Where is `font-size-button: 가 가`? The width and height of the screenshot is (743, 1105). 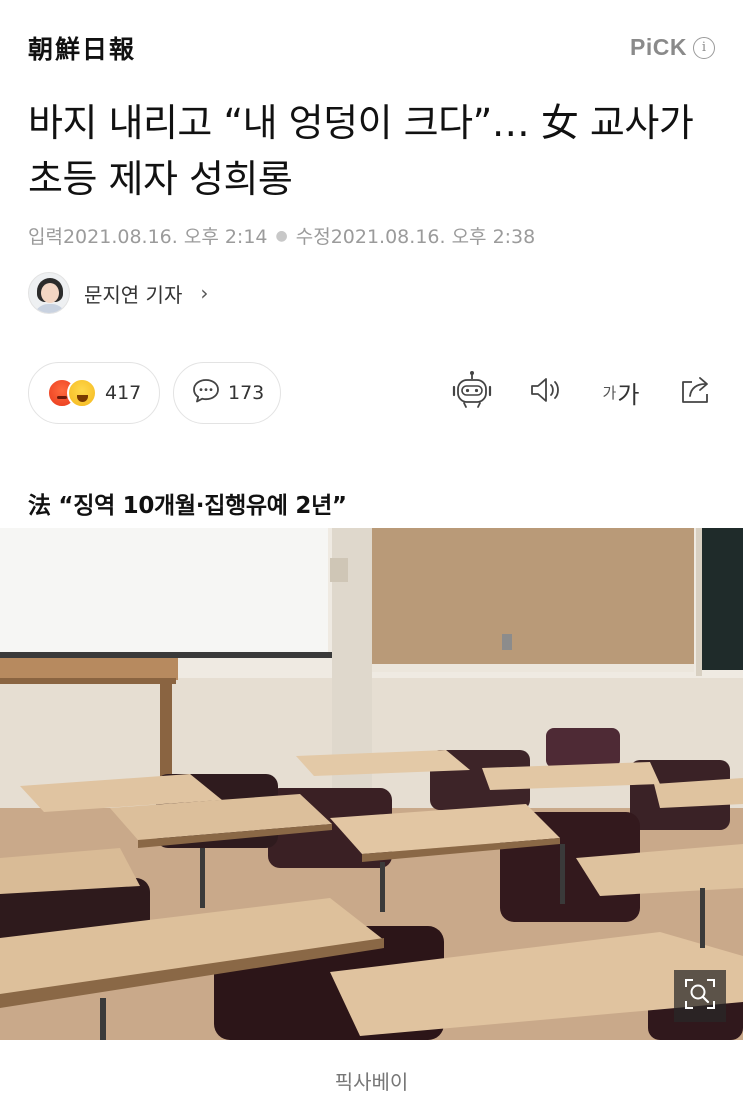 font-size-button: 가 가 is located at coordinates (621, 392).